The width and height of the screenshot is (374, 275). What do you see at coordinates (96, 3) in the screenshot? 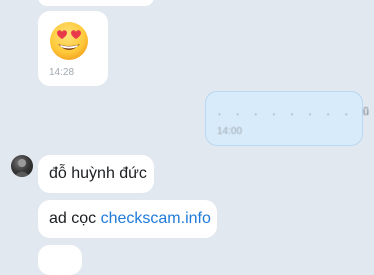
I see `previous-message-bubble` at bounding box center [96, 3].